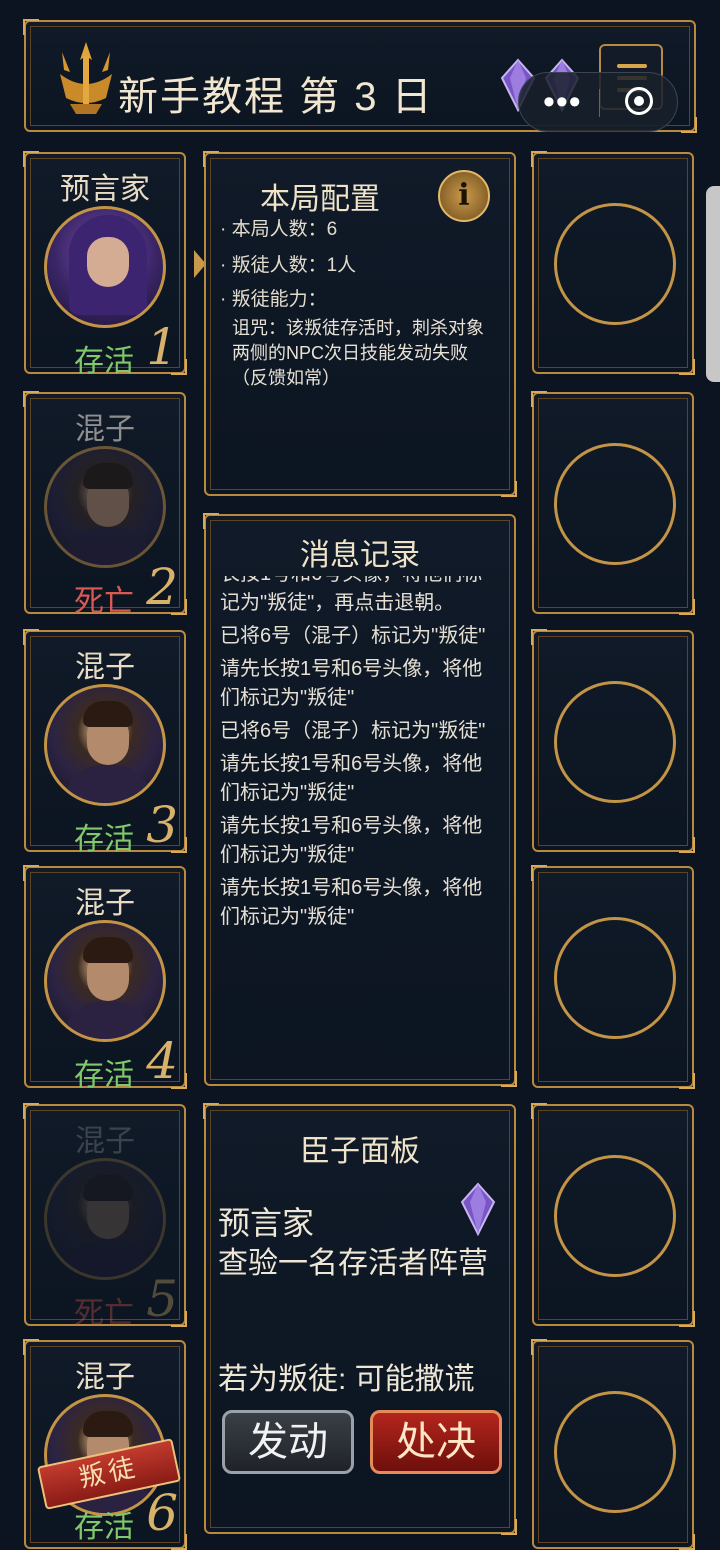 This screenshot has height=1550, width=720. What do you see at coordinates (162, 825) in the screenshot?
I see `player-number: 3` at bounding box center [162, 825].